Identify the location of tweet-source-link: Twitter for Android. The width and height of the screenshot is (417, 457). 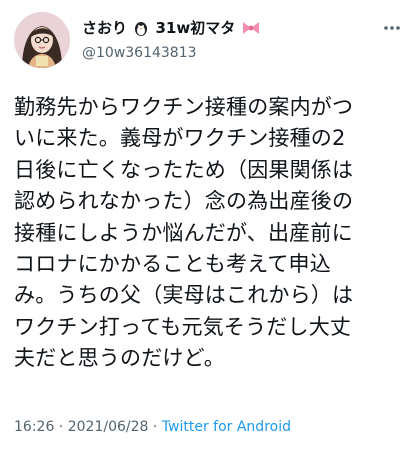
(226, 427).